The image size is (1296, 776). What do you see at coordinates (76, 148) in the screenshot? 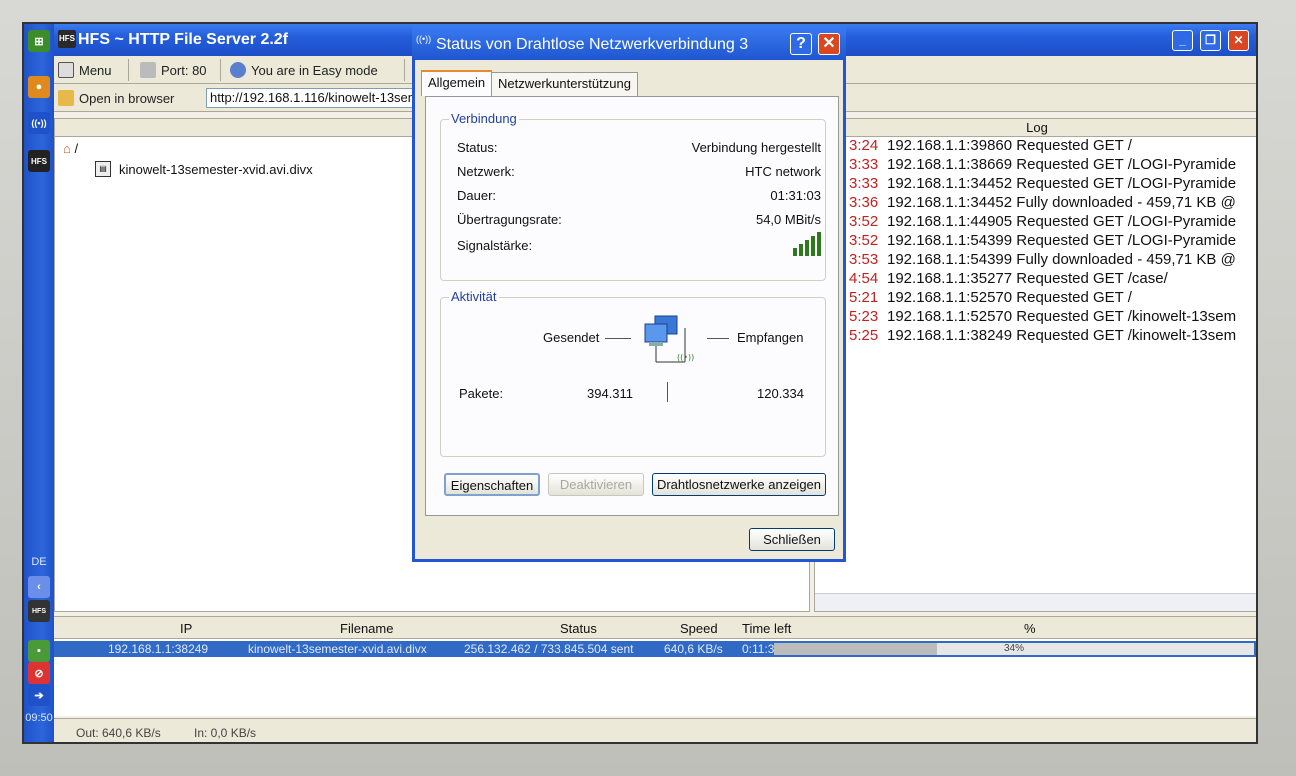
I see `tree-root-label: /` at bounding box center [76, 148].